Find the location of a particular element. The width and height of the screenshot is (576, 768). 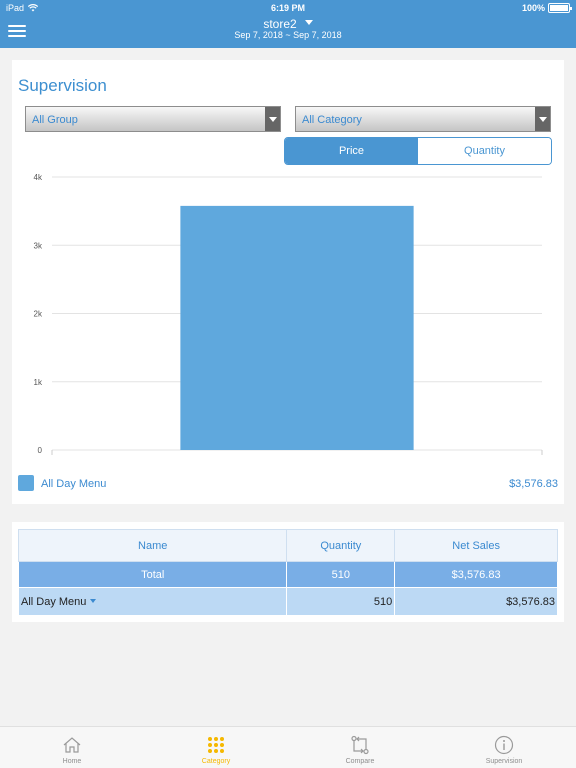

tab-label: Category is located at coordinates (216, 761).